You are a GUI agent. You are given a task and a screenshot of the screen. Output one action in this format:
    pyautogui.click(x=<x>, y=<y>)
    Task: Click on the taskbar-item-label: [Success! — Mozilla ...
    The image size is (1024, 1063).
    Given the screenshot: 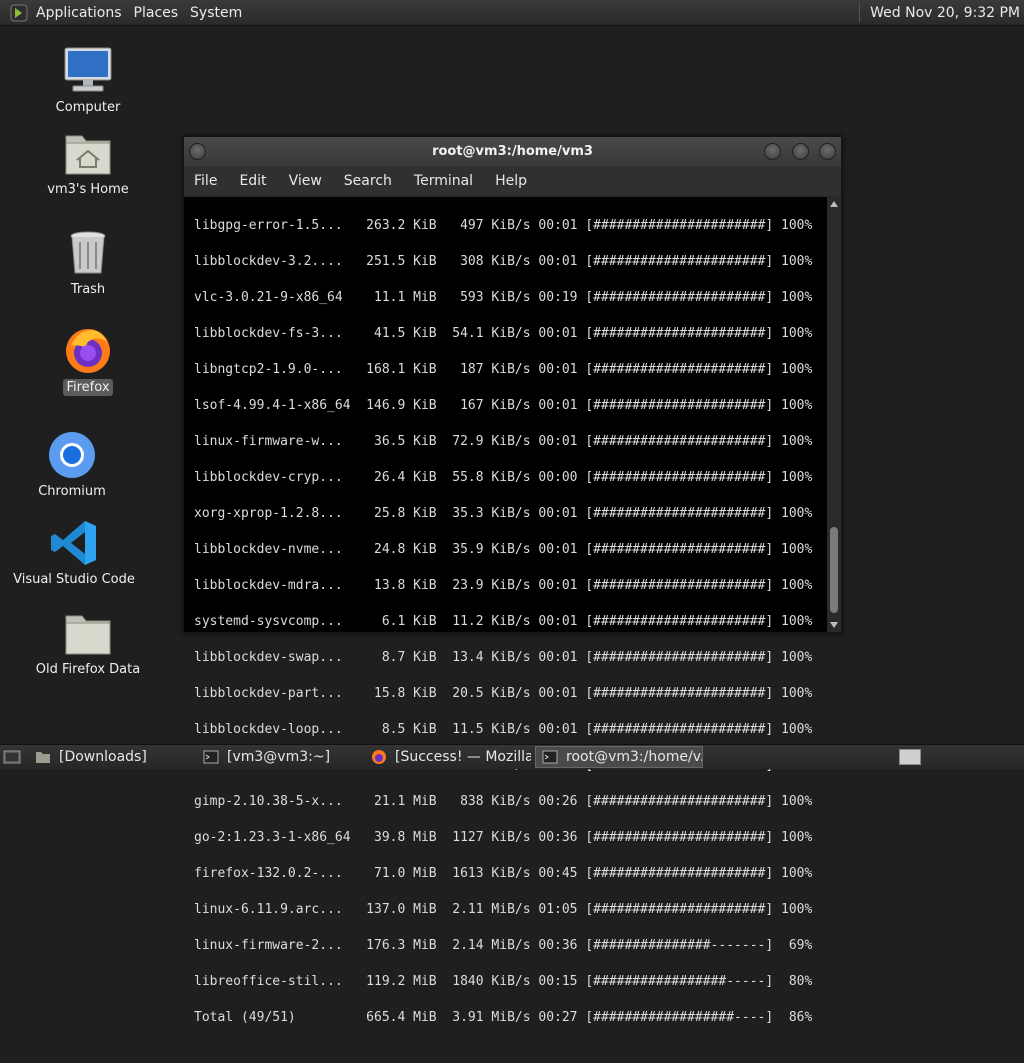 What is the action you would take?
    pyautogui.click(x=463, y=757)
    